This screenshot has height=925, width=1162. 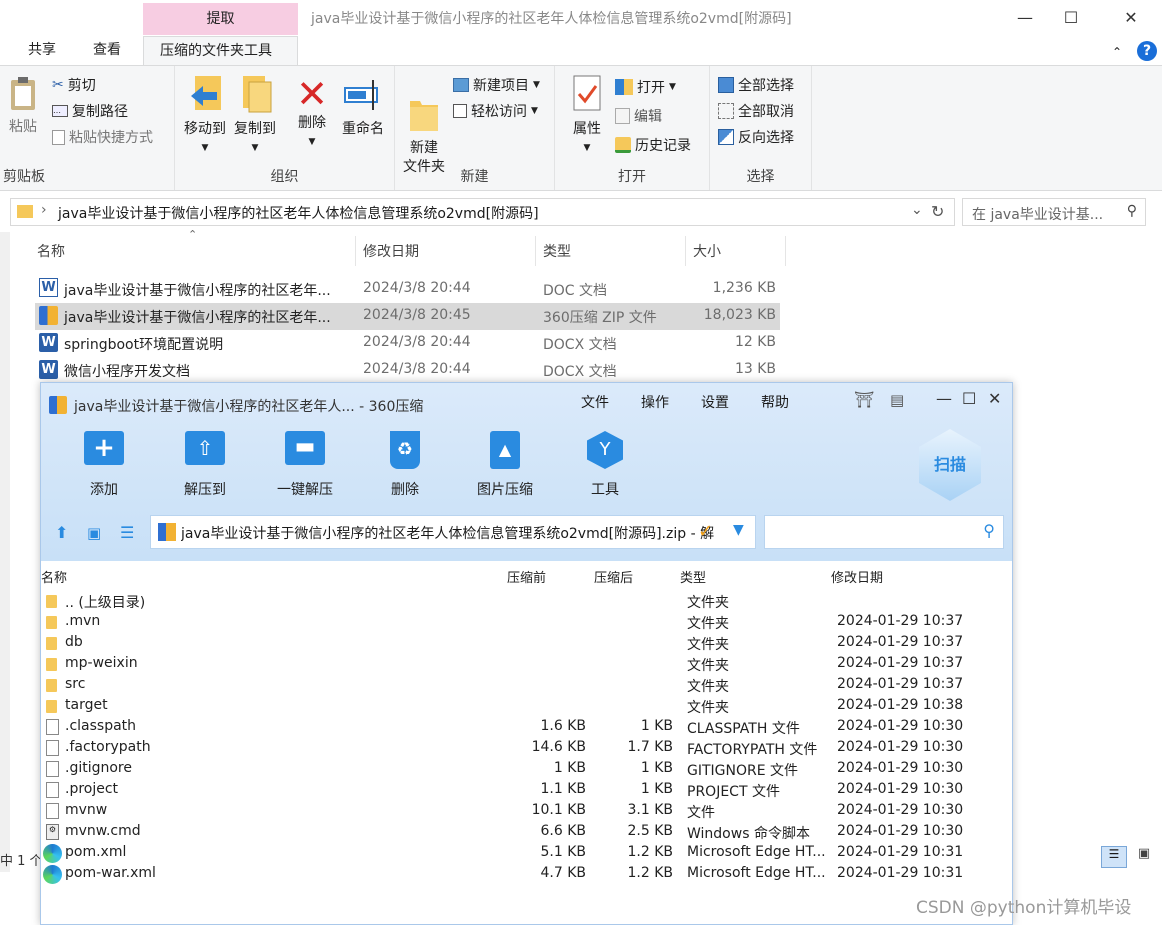 What do you see at coordinates (44, 210) in the screenshot?
I see `breadcrumb-chevron-icon: ›` at bounding box center [44, 210].